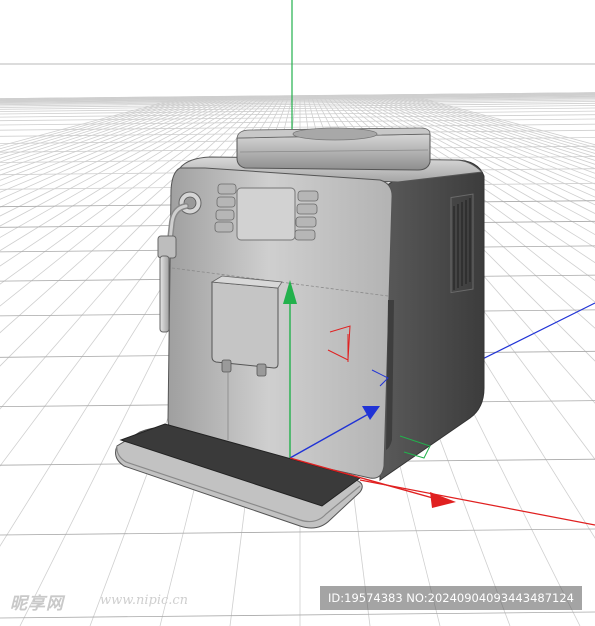 This screenshot has height=626, width=595. What do you see at coordinates (37, 604) in the screenshot?
I see `watermark-logo: 昵享网` at bounding box center [37, 604].